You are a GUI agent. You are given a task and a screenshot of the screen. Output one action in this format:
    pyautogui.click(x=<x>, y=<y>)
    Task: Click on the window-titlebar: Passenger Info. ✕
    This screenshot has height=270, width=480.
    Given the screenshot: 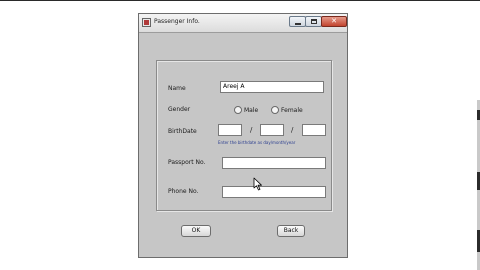 What is the action you would take?
    pyautogui.click(x=243, y=23)
    